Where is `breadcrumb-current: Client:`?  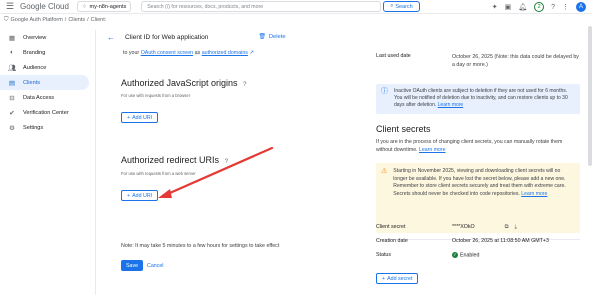 breadcrumb-current: Client: is located at coordinates (98, 20).